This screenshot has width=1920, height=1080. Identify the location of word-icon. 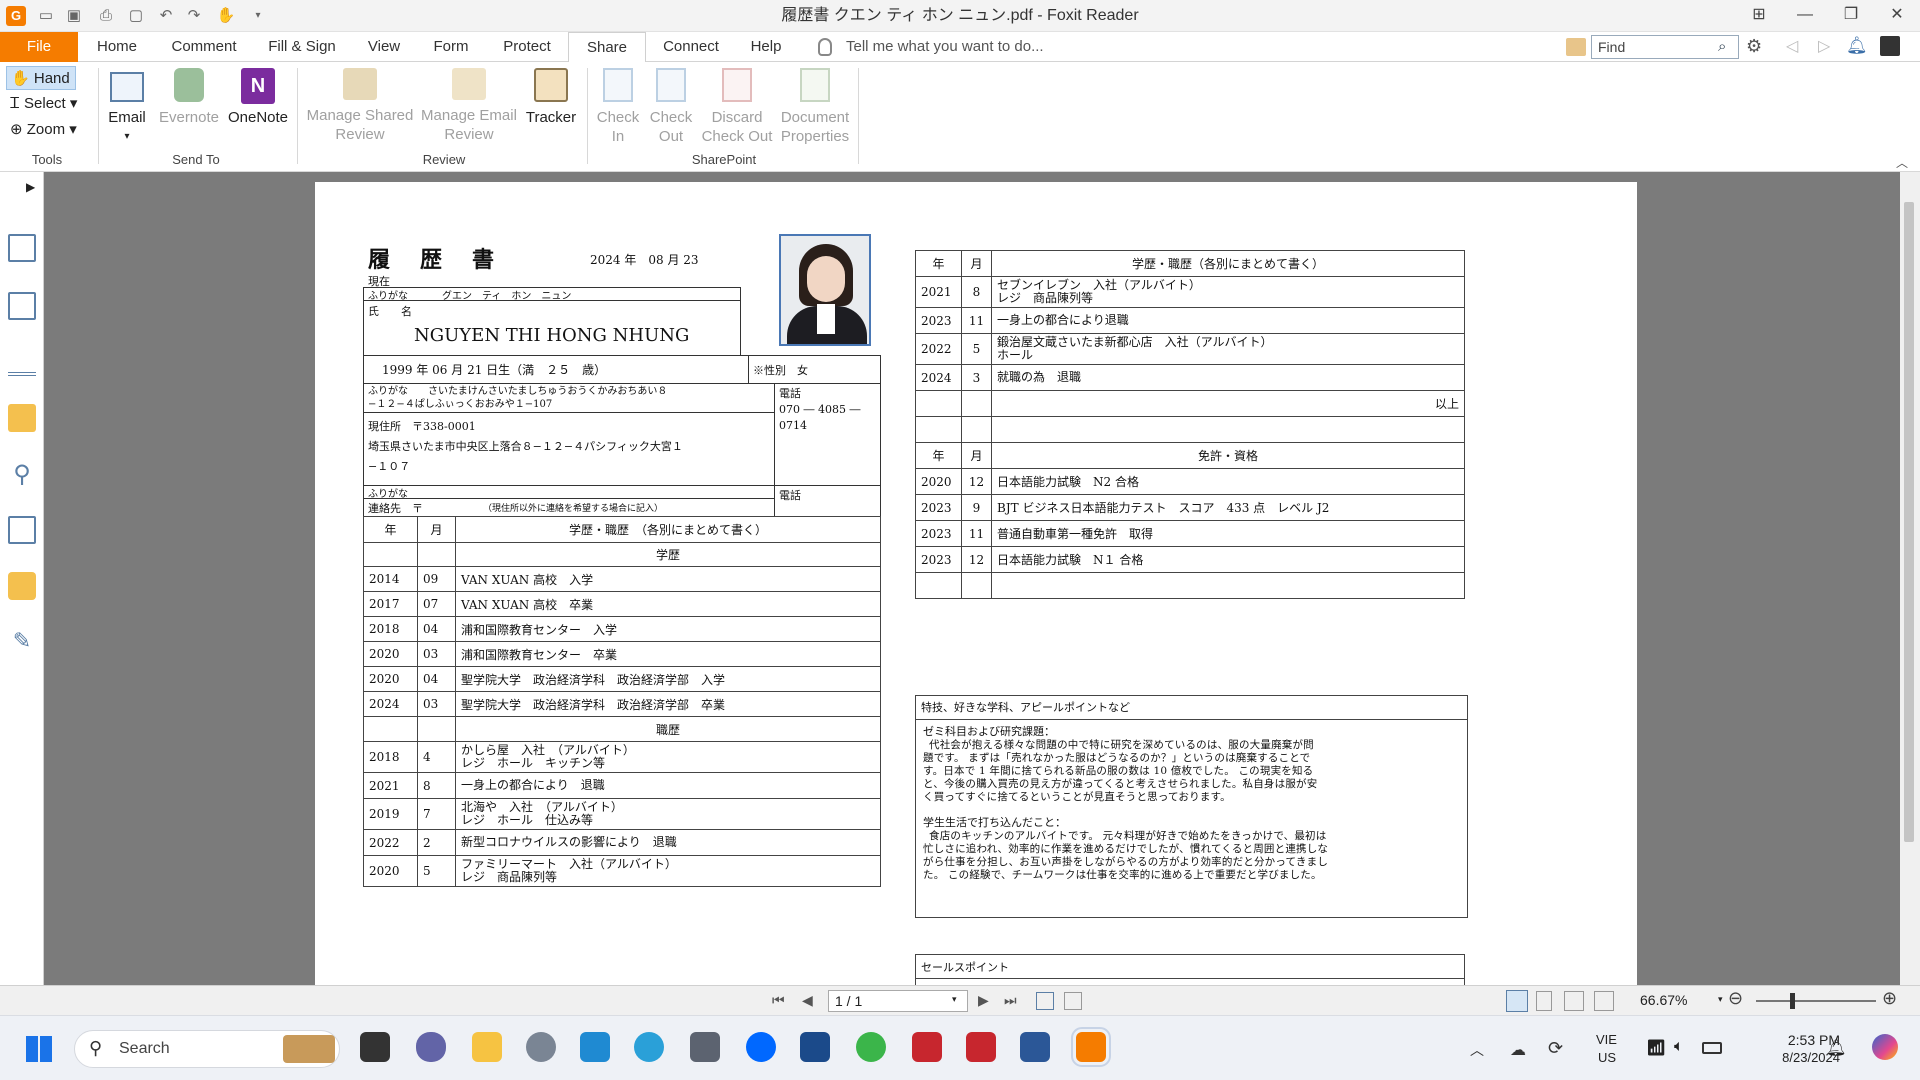
(1035, 1047).